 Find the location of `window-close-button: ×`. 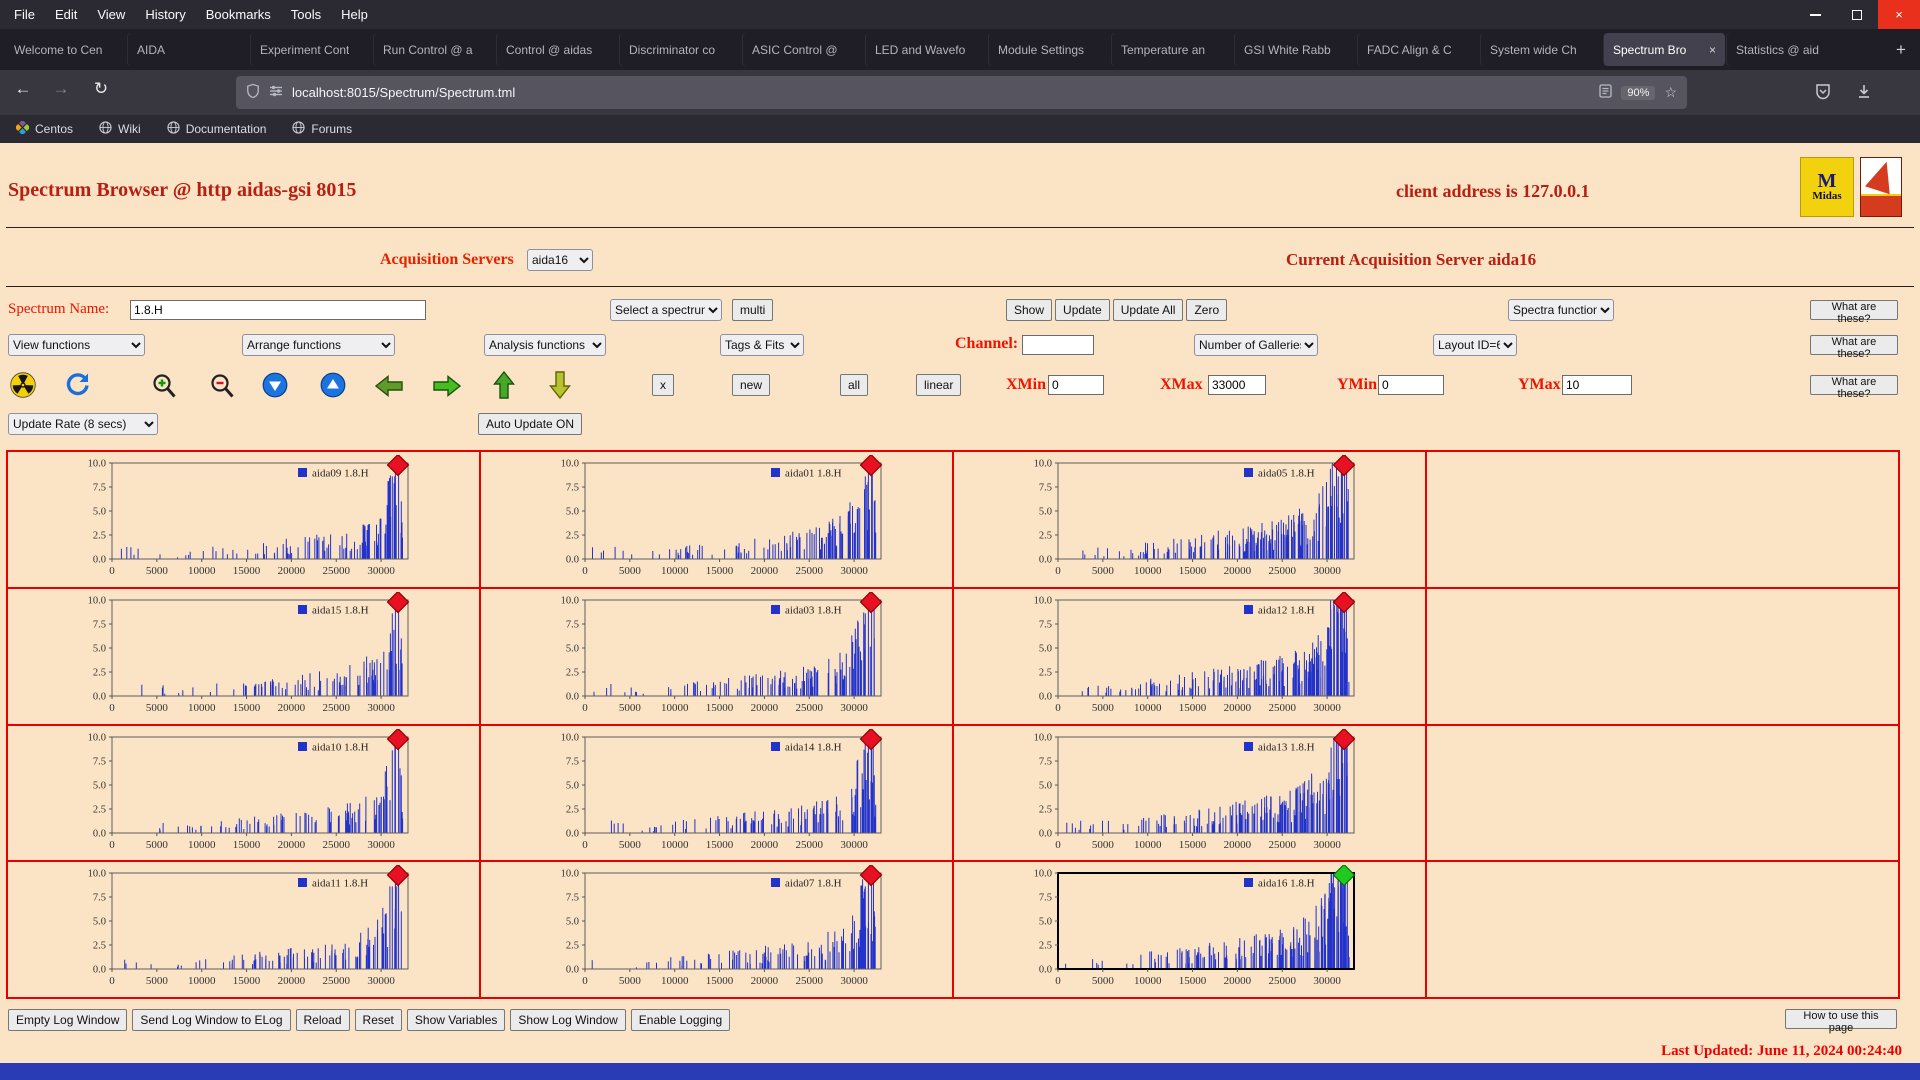

window-close-button: × is located at coordinates (1899, 14).